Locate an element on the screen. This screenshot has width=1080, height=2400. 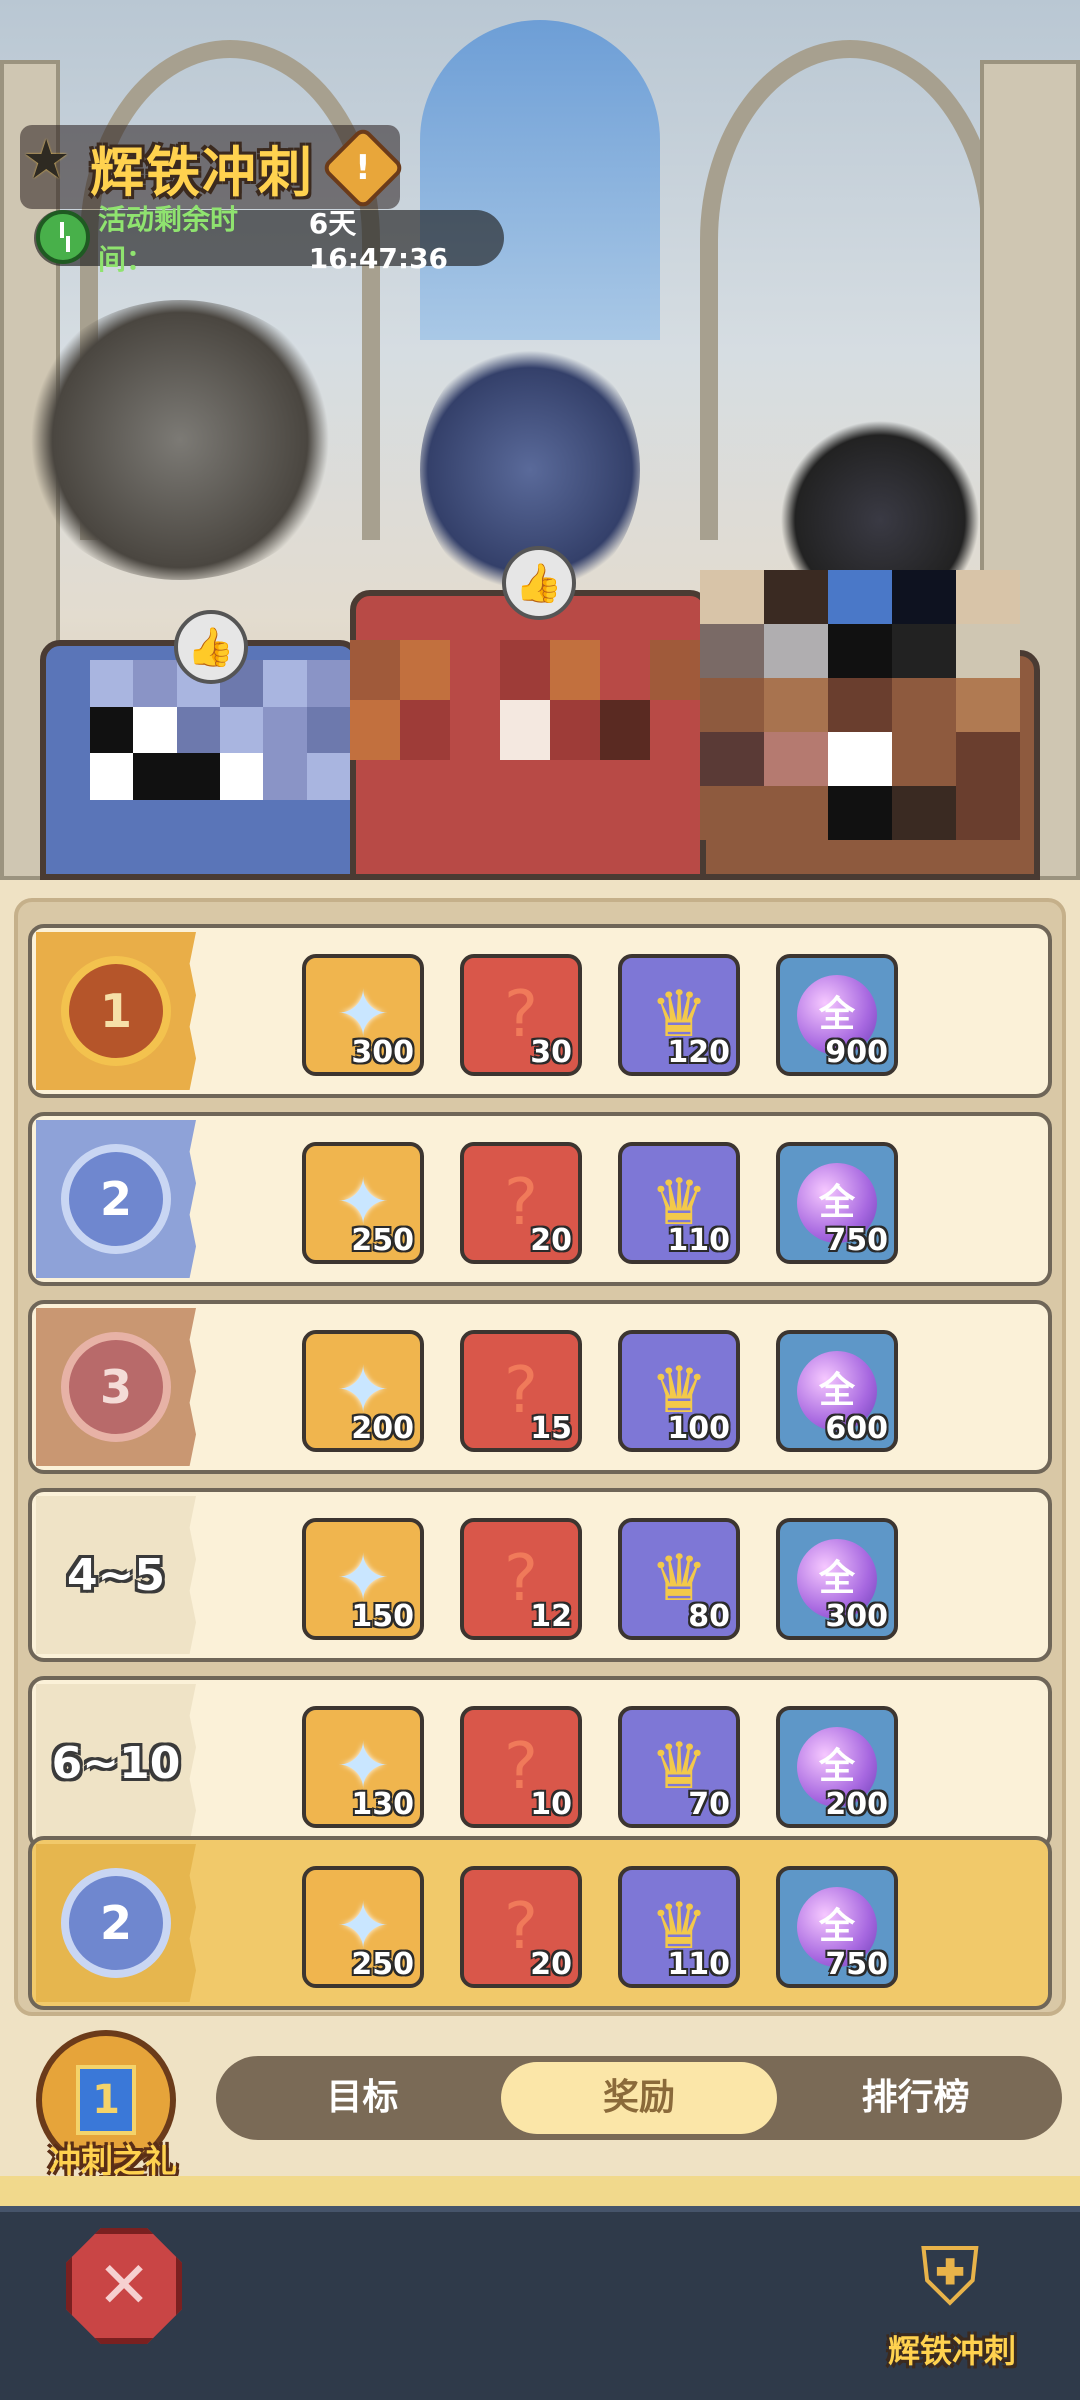
crystal-reward: ✦ 300 is located at coordinates (363, 1015).